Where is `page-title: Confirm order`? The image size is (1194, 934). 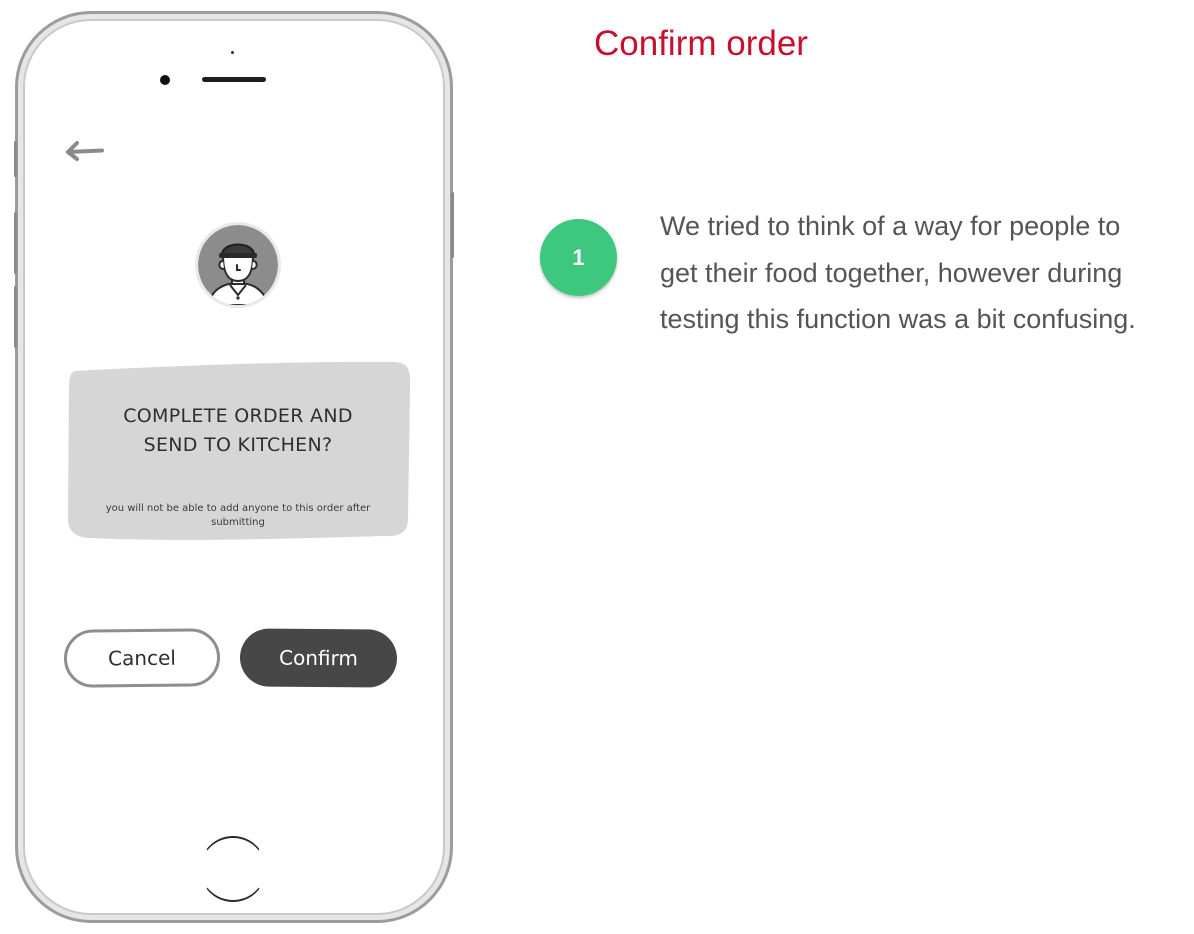
page-title: Confirm order is located at coordinates (701, 43).